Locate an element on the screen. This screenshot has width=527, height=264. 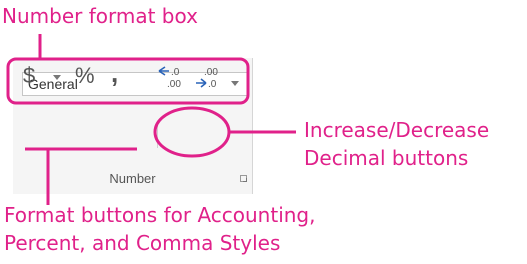
number-format-highlight-box is located at coordinates (128, 81).